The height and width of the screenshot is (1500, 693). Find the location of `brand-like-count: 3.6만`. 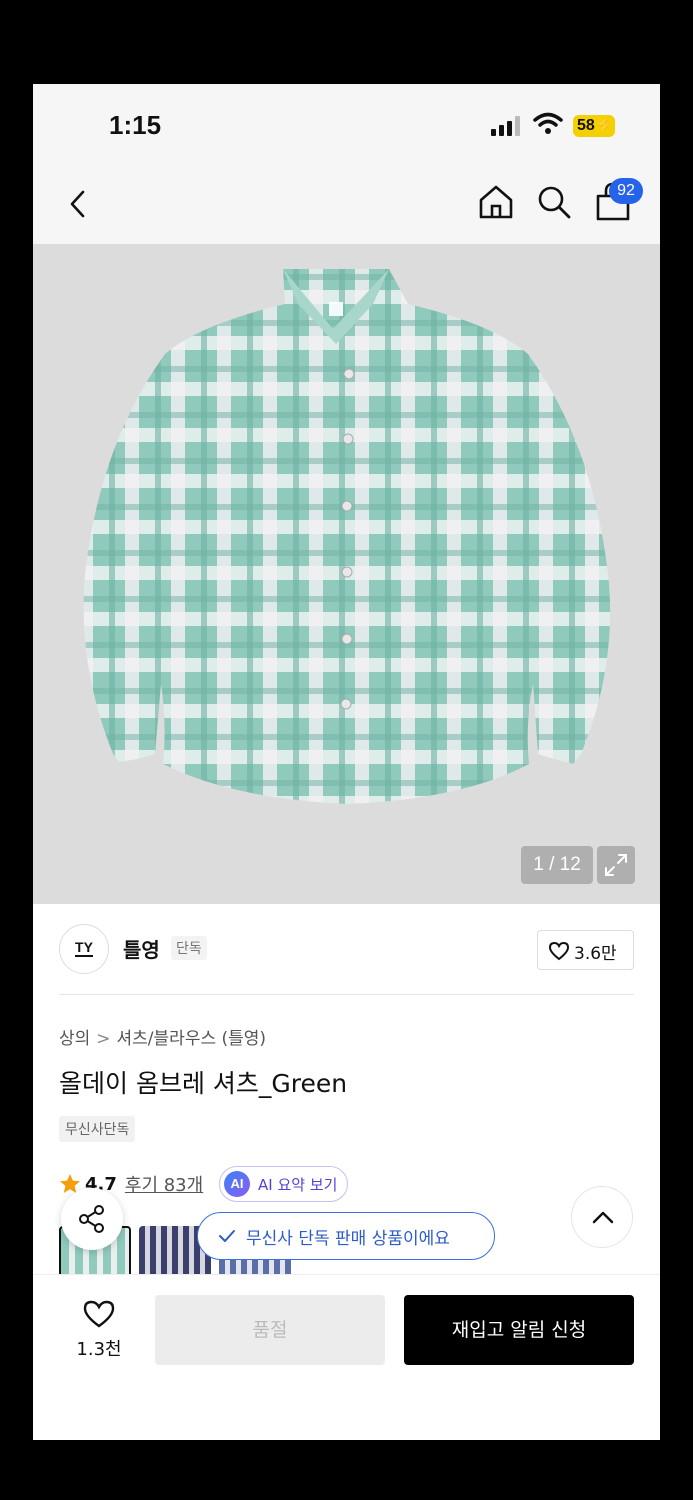

brand-like-count: 3.6만 is located at coordinates (595, 954).